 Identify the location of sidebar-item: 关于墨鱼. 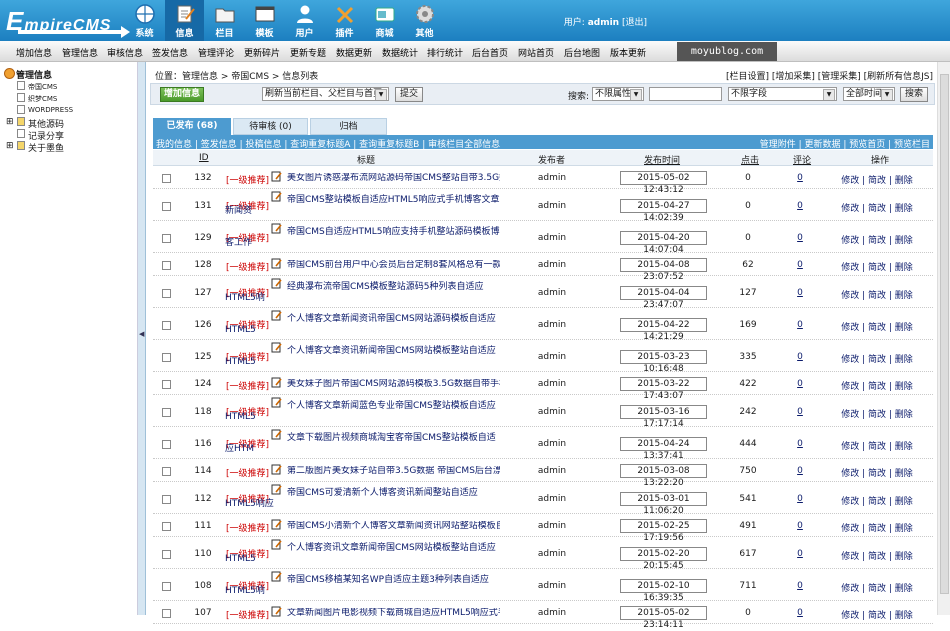
(46, 147).